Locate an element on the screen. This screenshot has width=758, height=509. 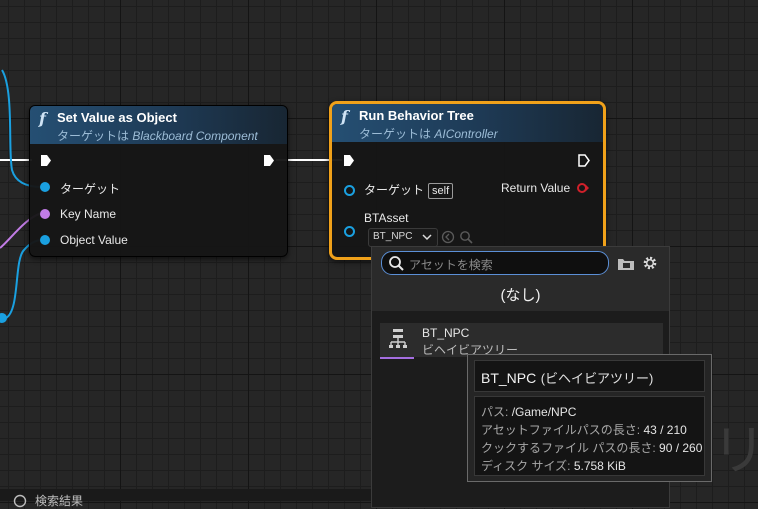
node-title: Run Behavior Tree is located at coordinates (416, 115).